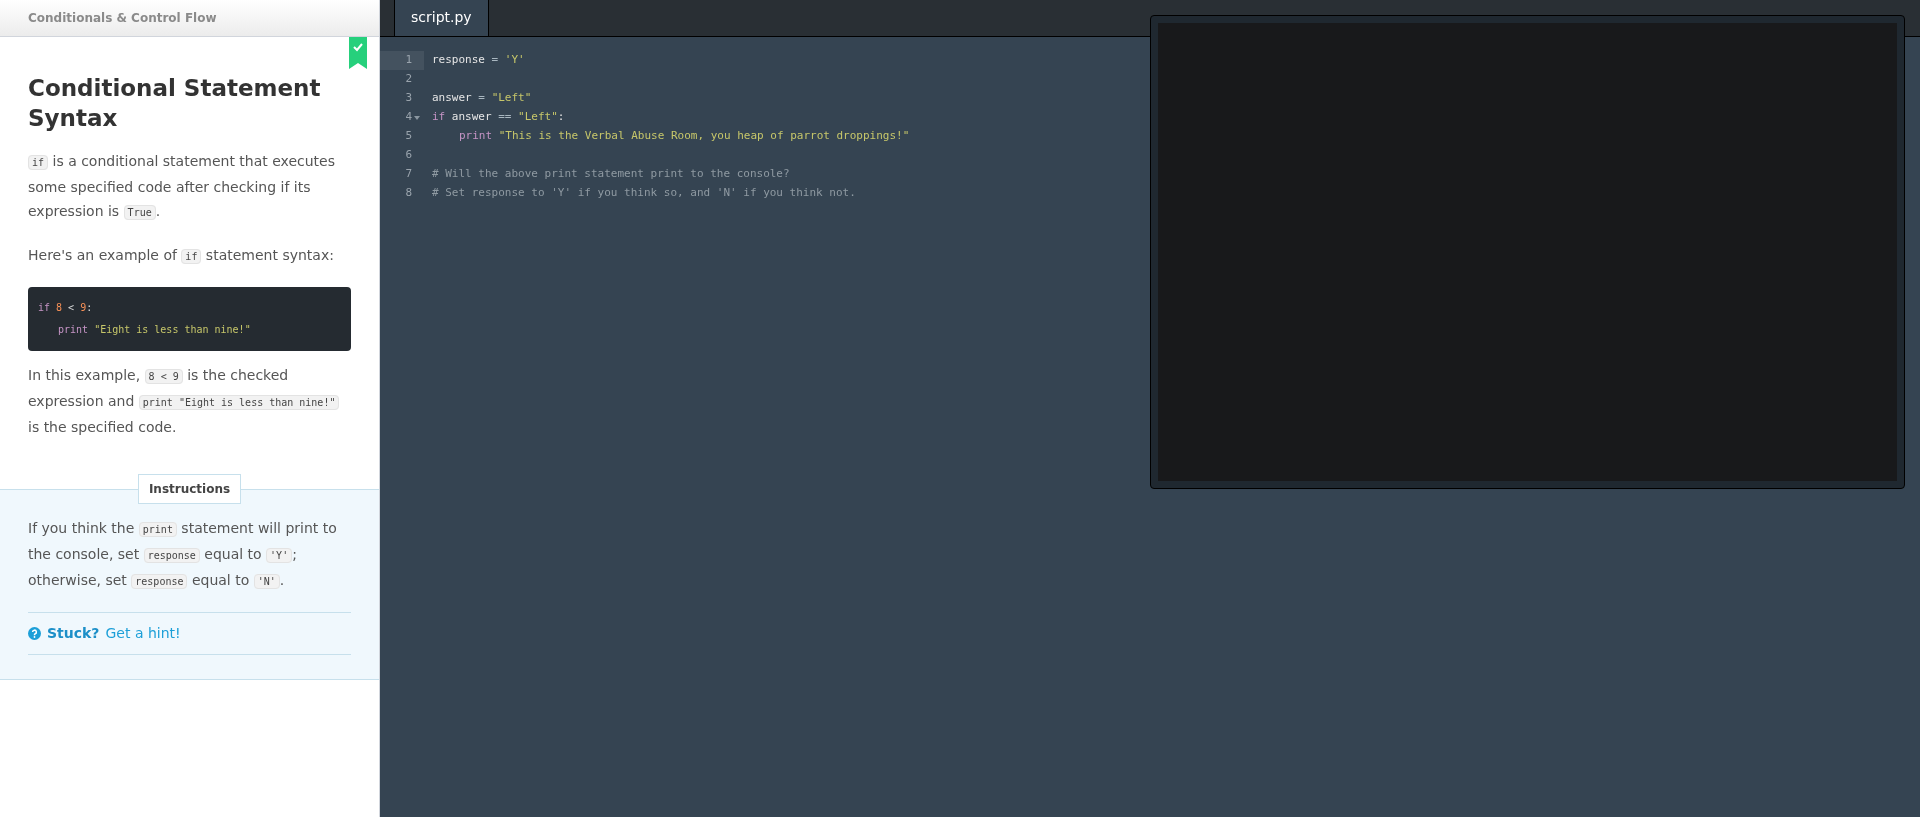  What do you see at coordinates (189, 401) in the screenshot?
I see `lesson-paragraph: In this example, 8 < 9 is the checked expression and print "Eight is less than nine!" is the specified code.` at bounding box center [189, 401].